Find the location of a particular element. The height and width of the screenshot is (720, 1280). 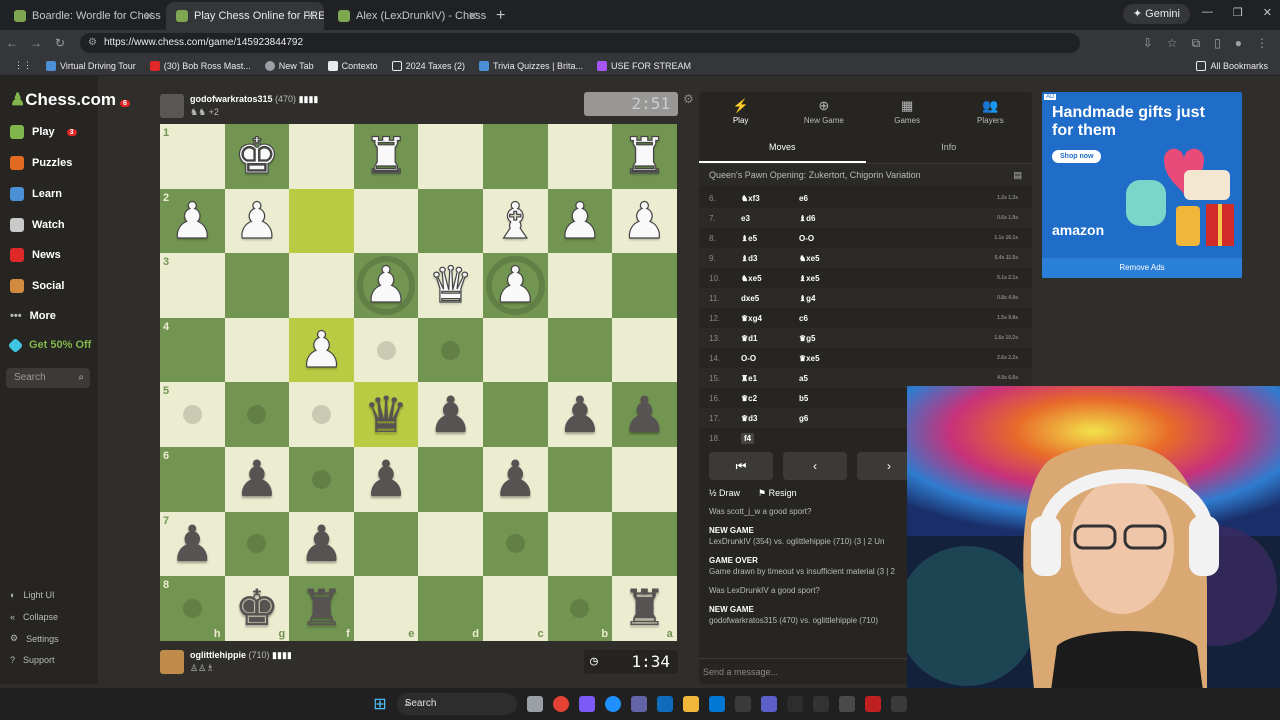

windows-start-icon: ⊞ is located at coordinates (379, 704).